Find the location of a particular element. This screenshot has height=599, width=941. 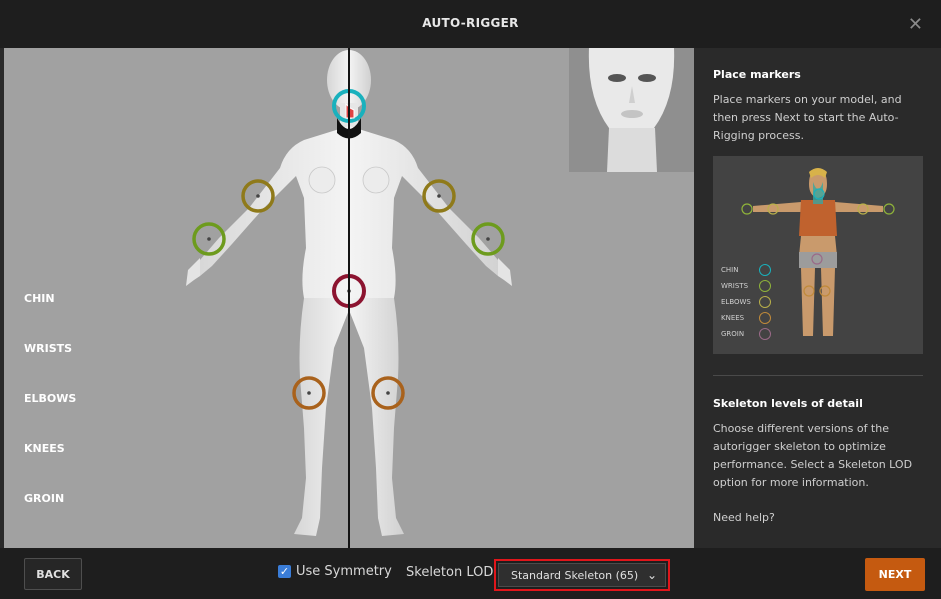

lod-title: Skeleton levels of detail is located at coordinates (788, 403).